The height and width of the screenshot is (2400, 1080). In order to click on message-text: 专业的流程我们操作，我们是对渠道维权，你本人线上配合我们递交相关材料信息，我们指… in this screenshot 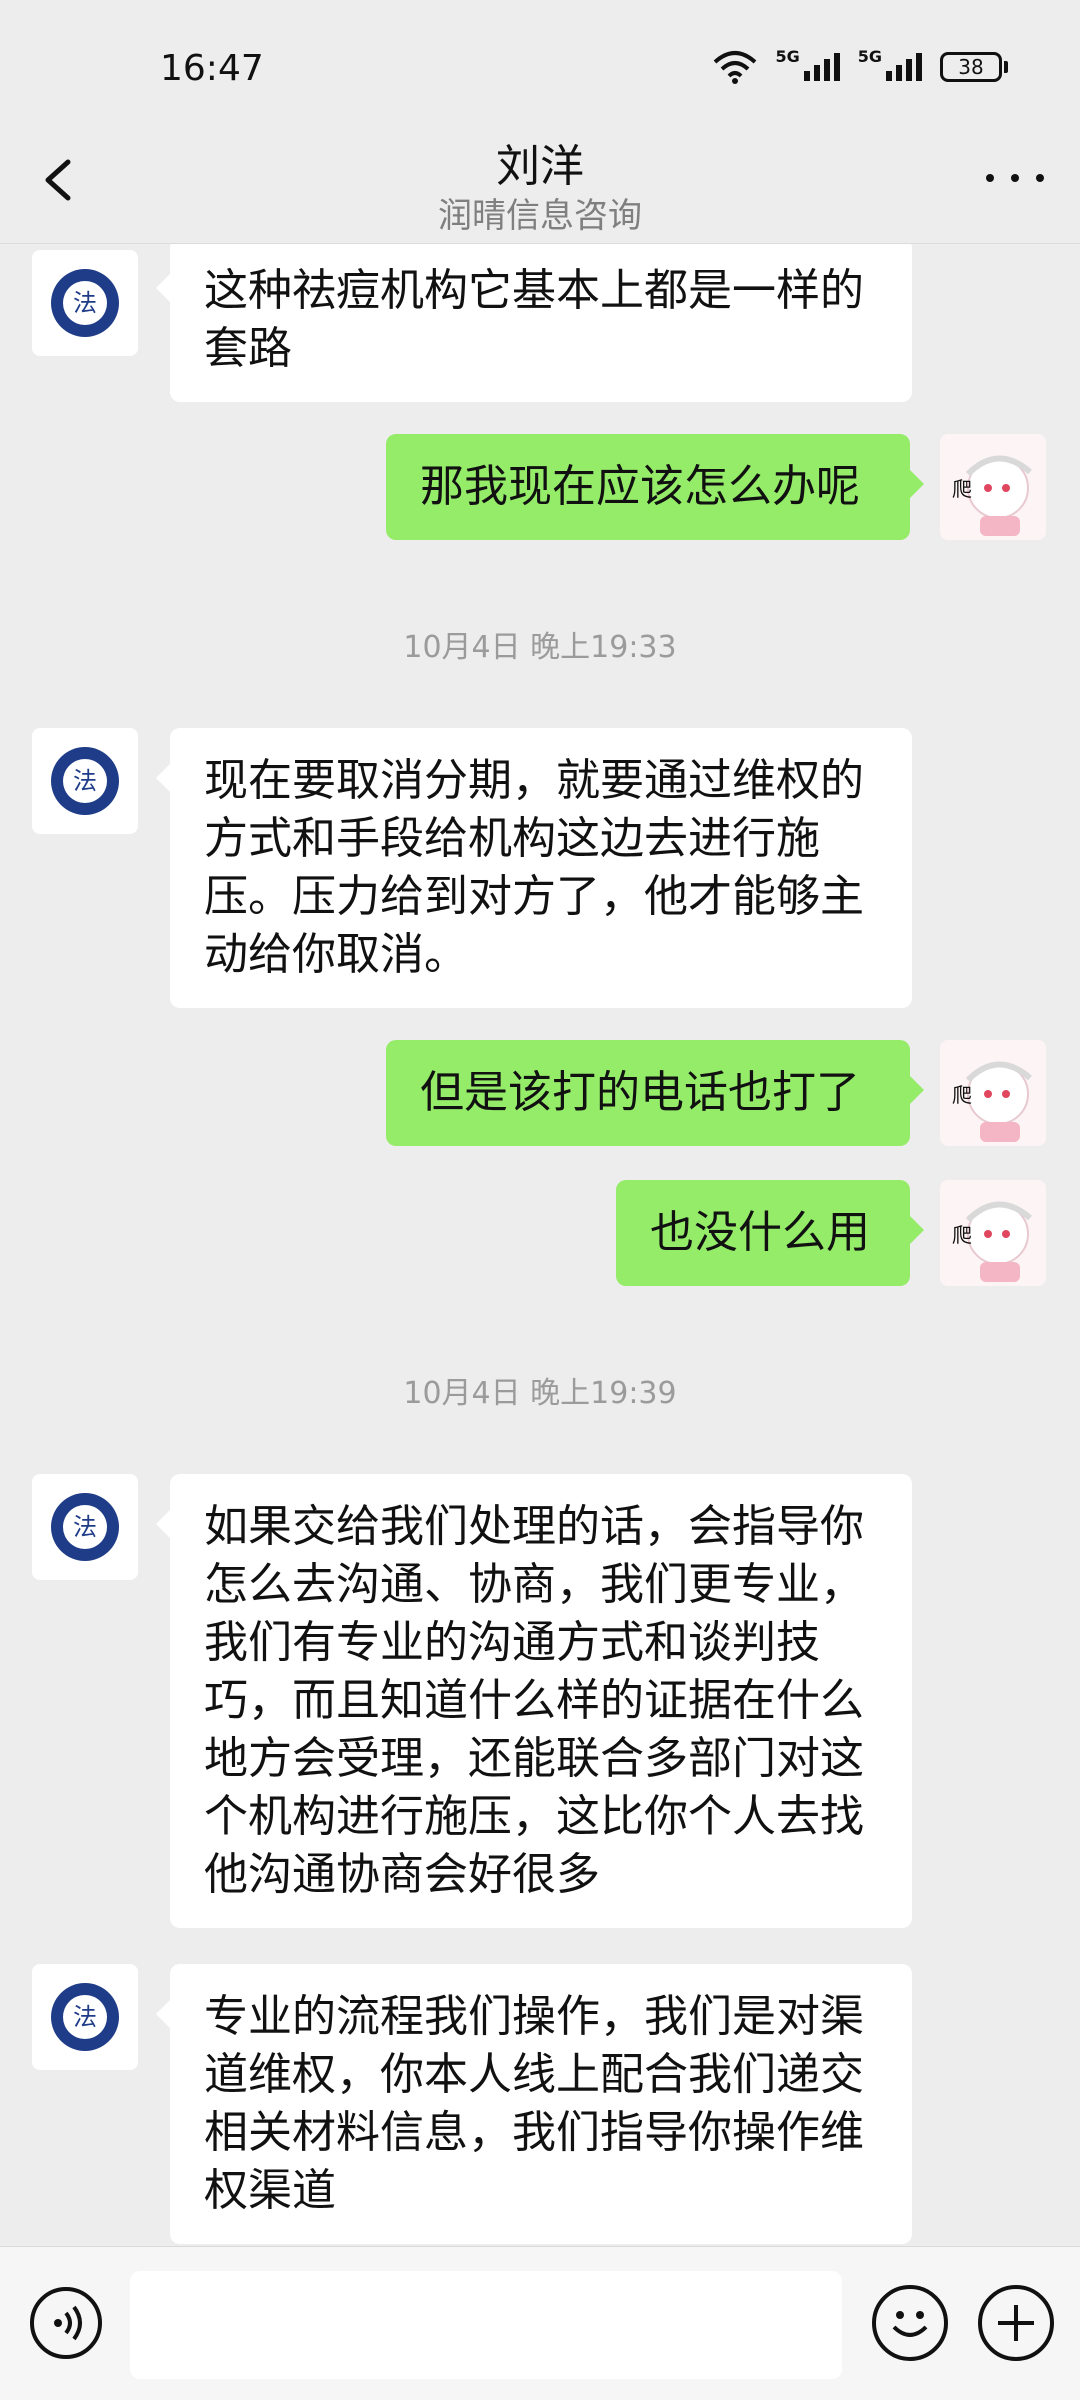, I will do `click(534, 2103)`.